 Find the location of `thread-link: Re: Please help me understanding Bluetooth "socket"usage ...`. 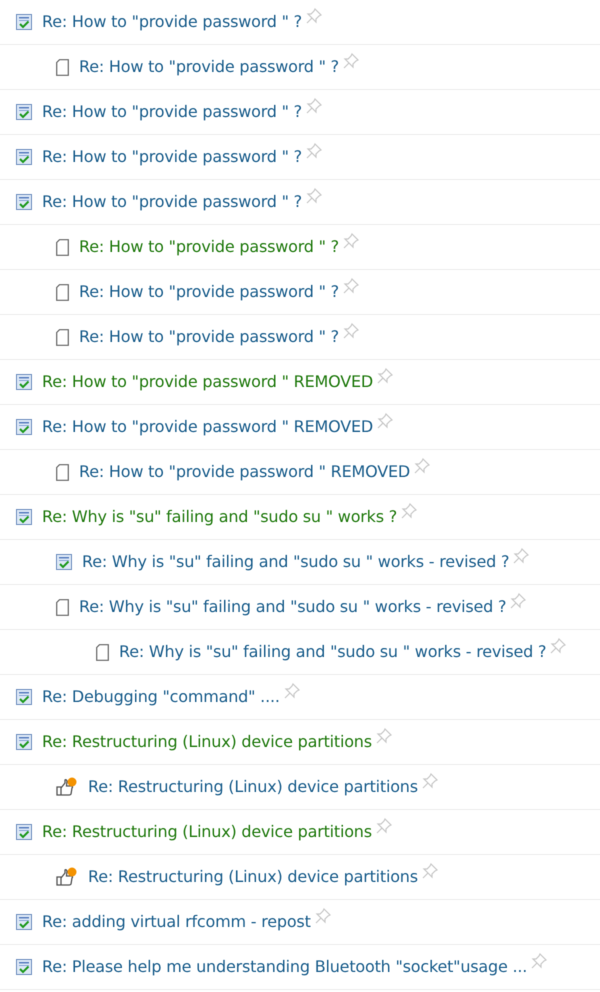

thread-link: Re: Please help me understanding Bluetooth "socket"usage ... is located at coordinates (285, 967).